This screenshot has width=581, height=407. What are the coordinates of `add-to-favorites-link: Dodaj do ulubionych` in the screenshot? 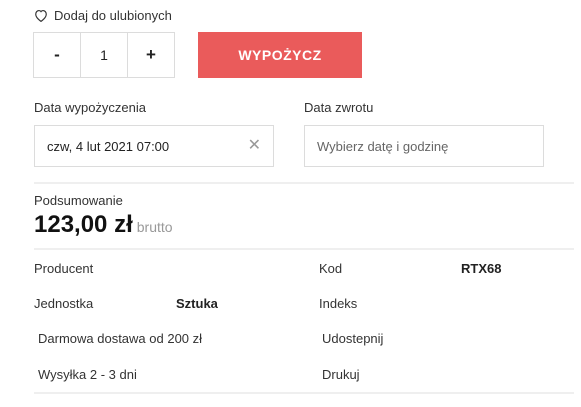 It's located at (103, 15).